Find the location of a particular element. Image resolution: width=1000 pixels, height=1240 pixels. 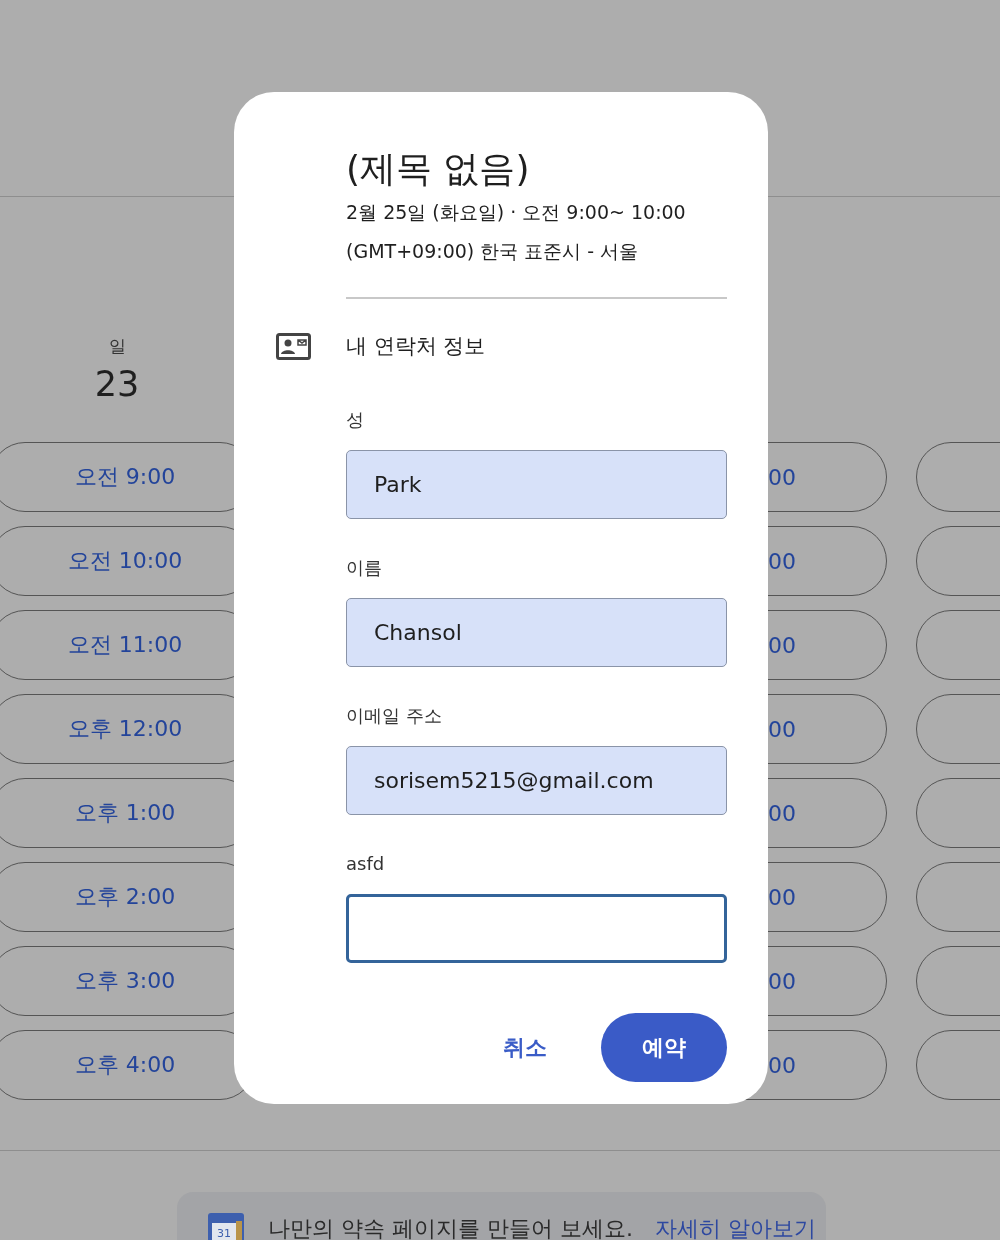

input-field: sorisem5215@gmail.com is located at coordinates (536, 780).